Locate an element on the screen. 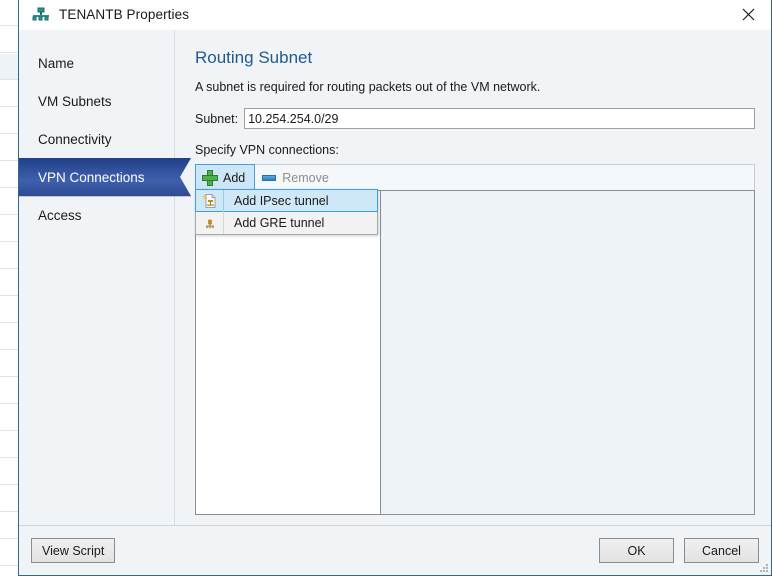 Image resolution: width=772 pixels, height=576 pixels. sidebar-item-label: Access is located at coordinates (60, 215).